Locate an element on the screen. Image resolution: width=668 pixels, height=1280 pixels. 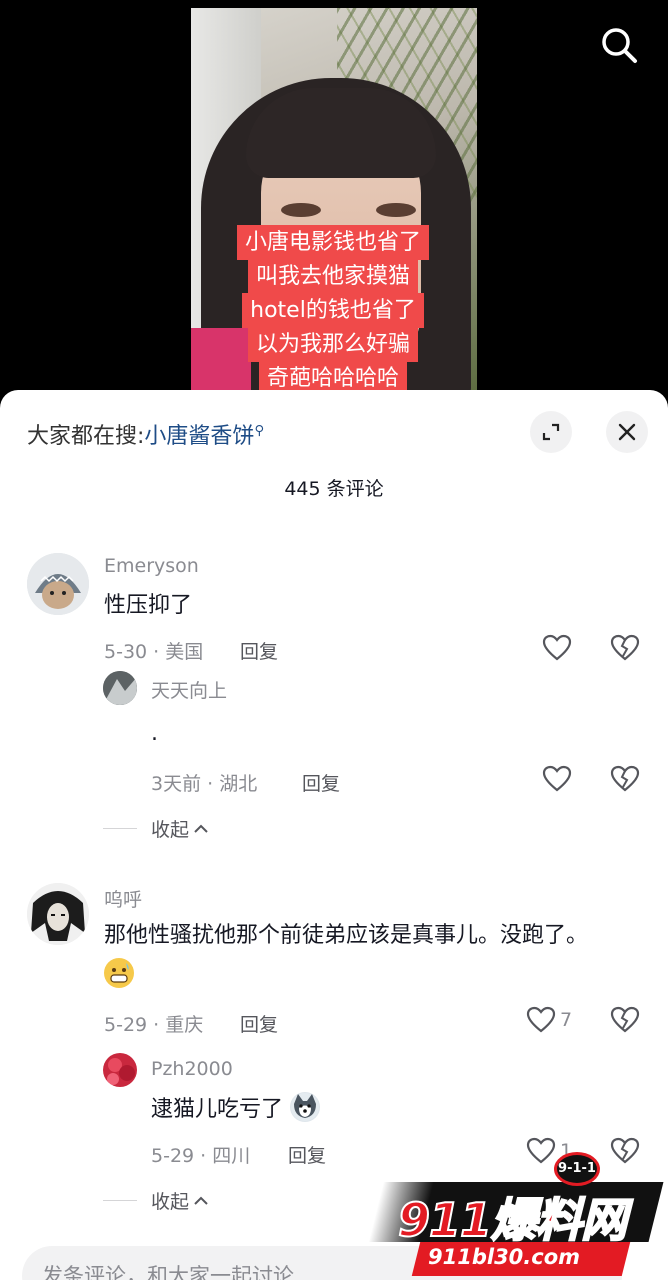
caption-line: hotel的钱也省了 is located at coordinates (333, 310).